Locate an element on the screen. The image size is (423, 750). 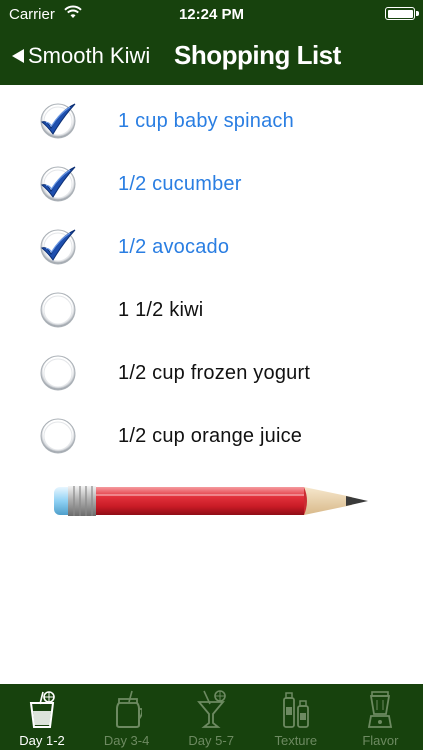
nav-bar: Smooth Kiwi Shopping List is located at coordinates (211, 56).